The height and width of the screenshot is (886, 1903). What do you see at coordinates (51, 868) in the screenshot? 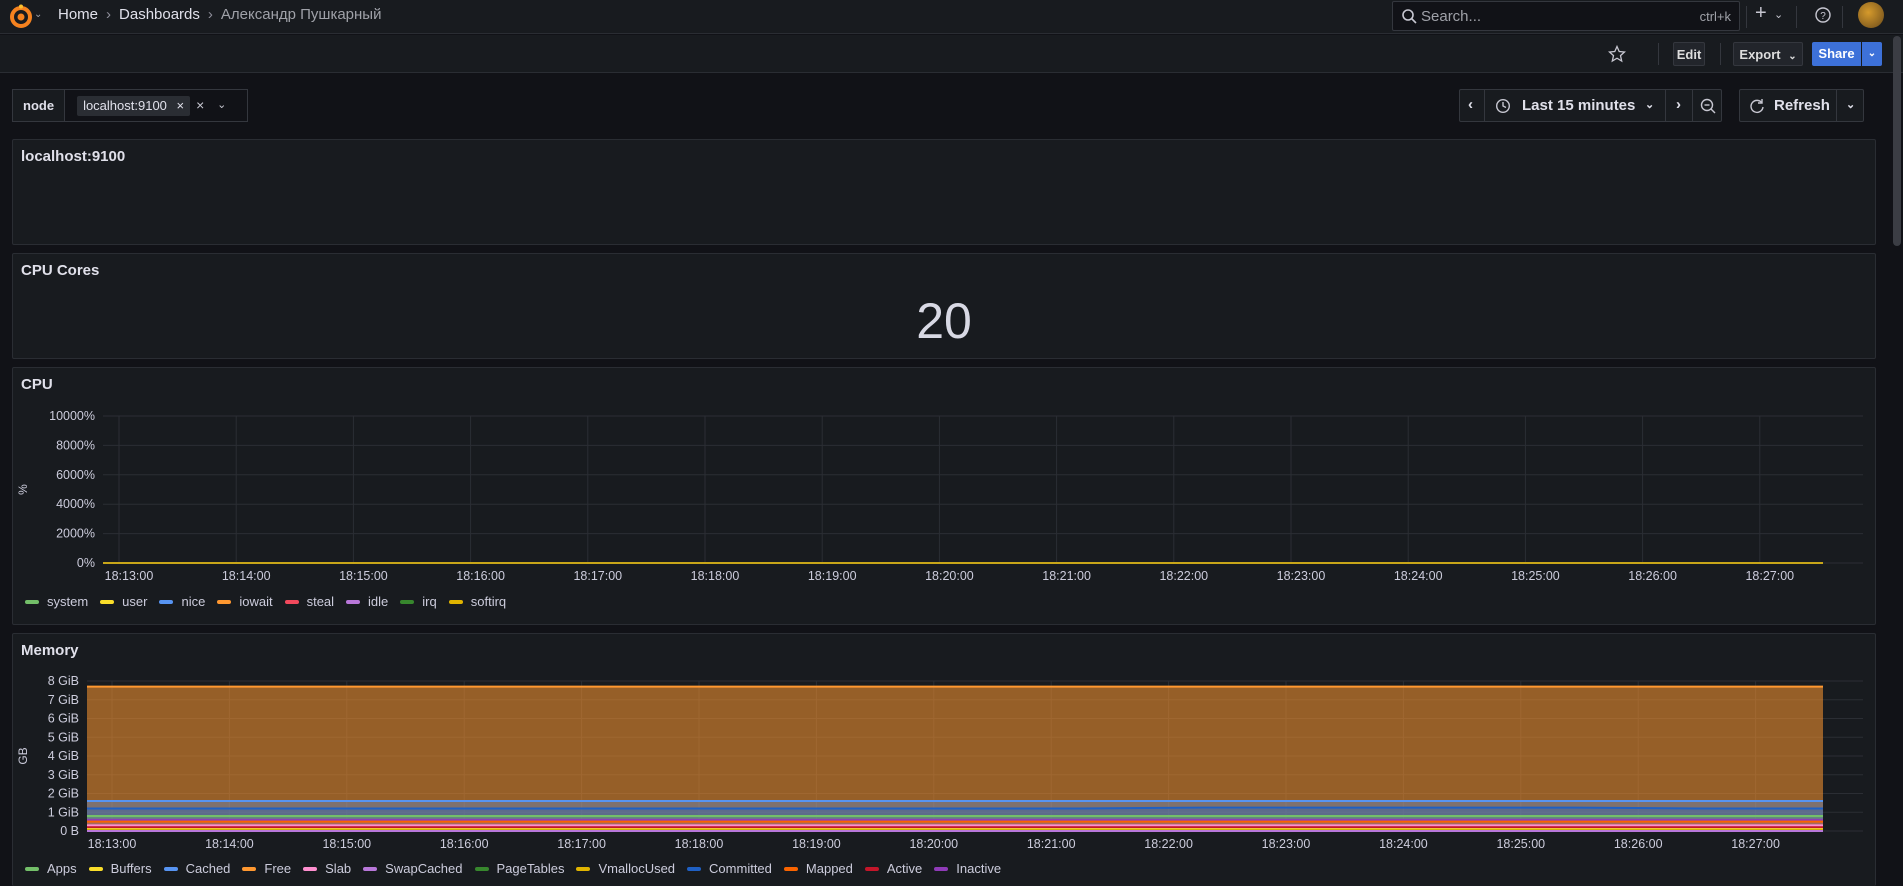
I see `legend-item-apps: Apps` at bounding box center [51, 868].